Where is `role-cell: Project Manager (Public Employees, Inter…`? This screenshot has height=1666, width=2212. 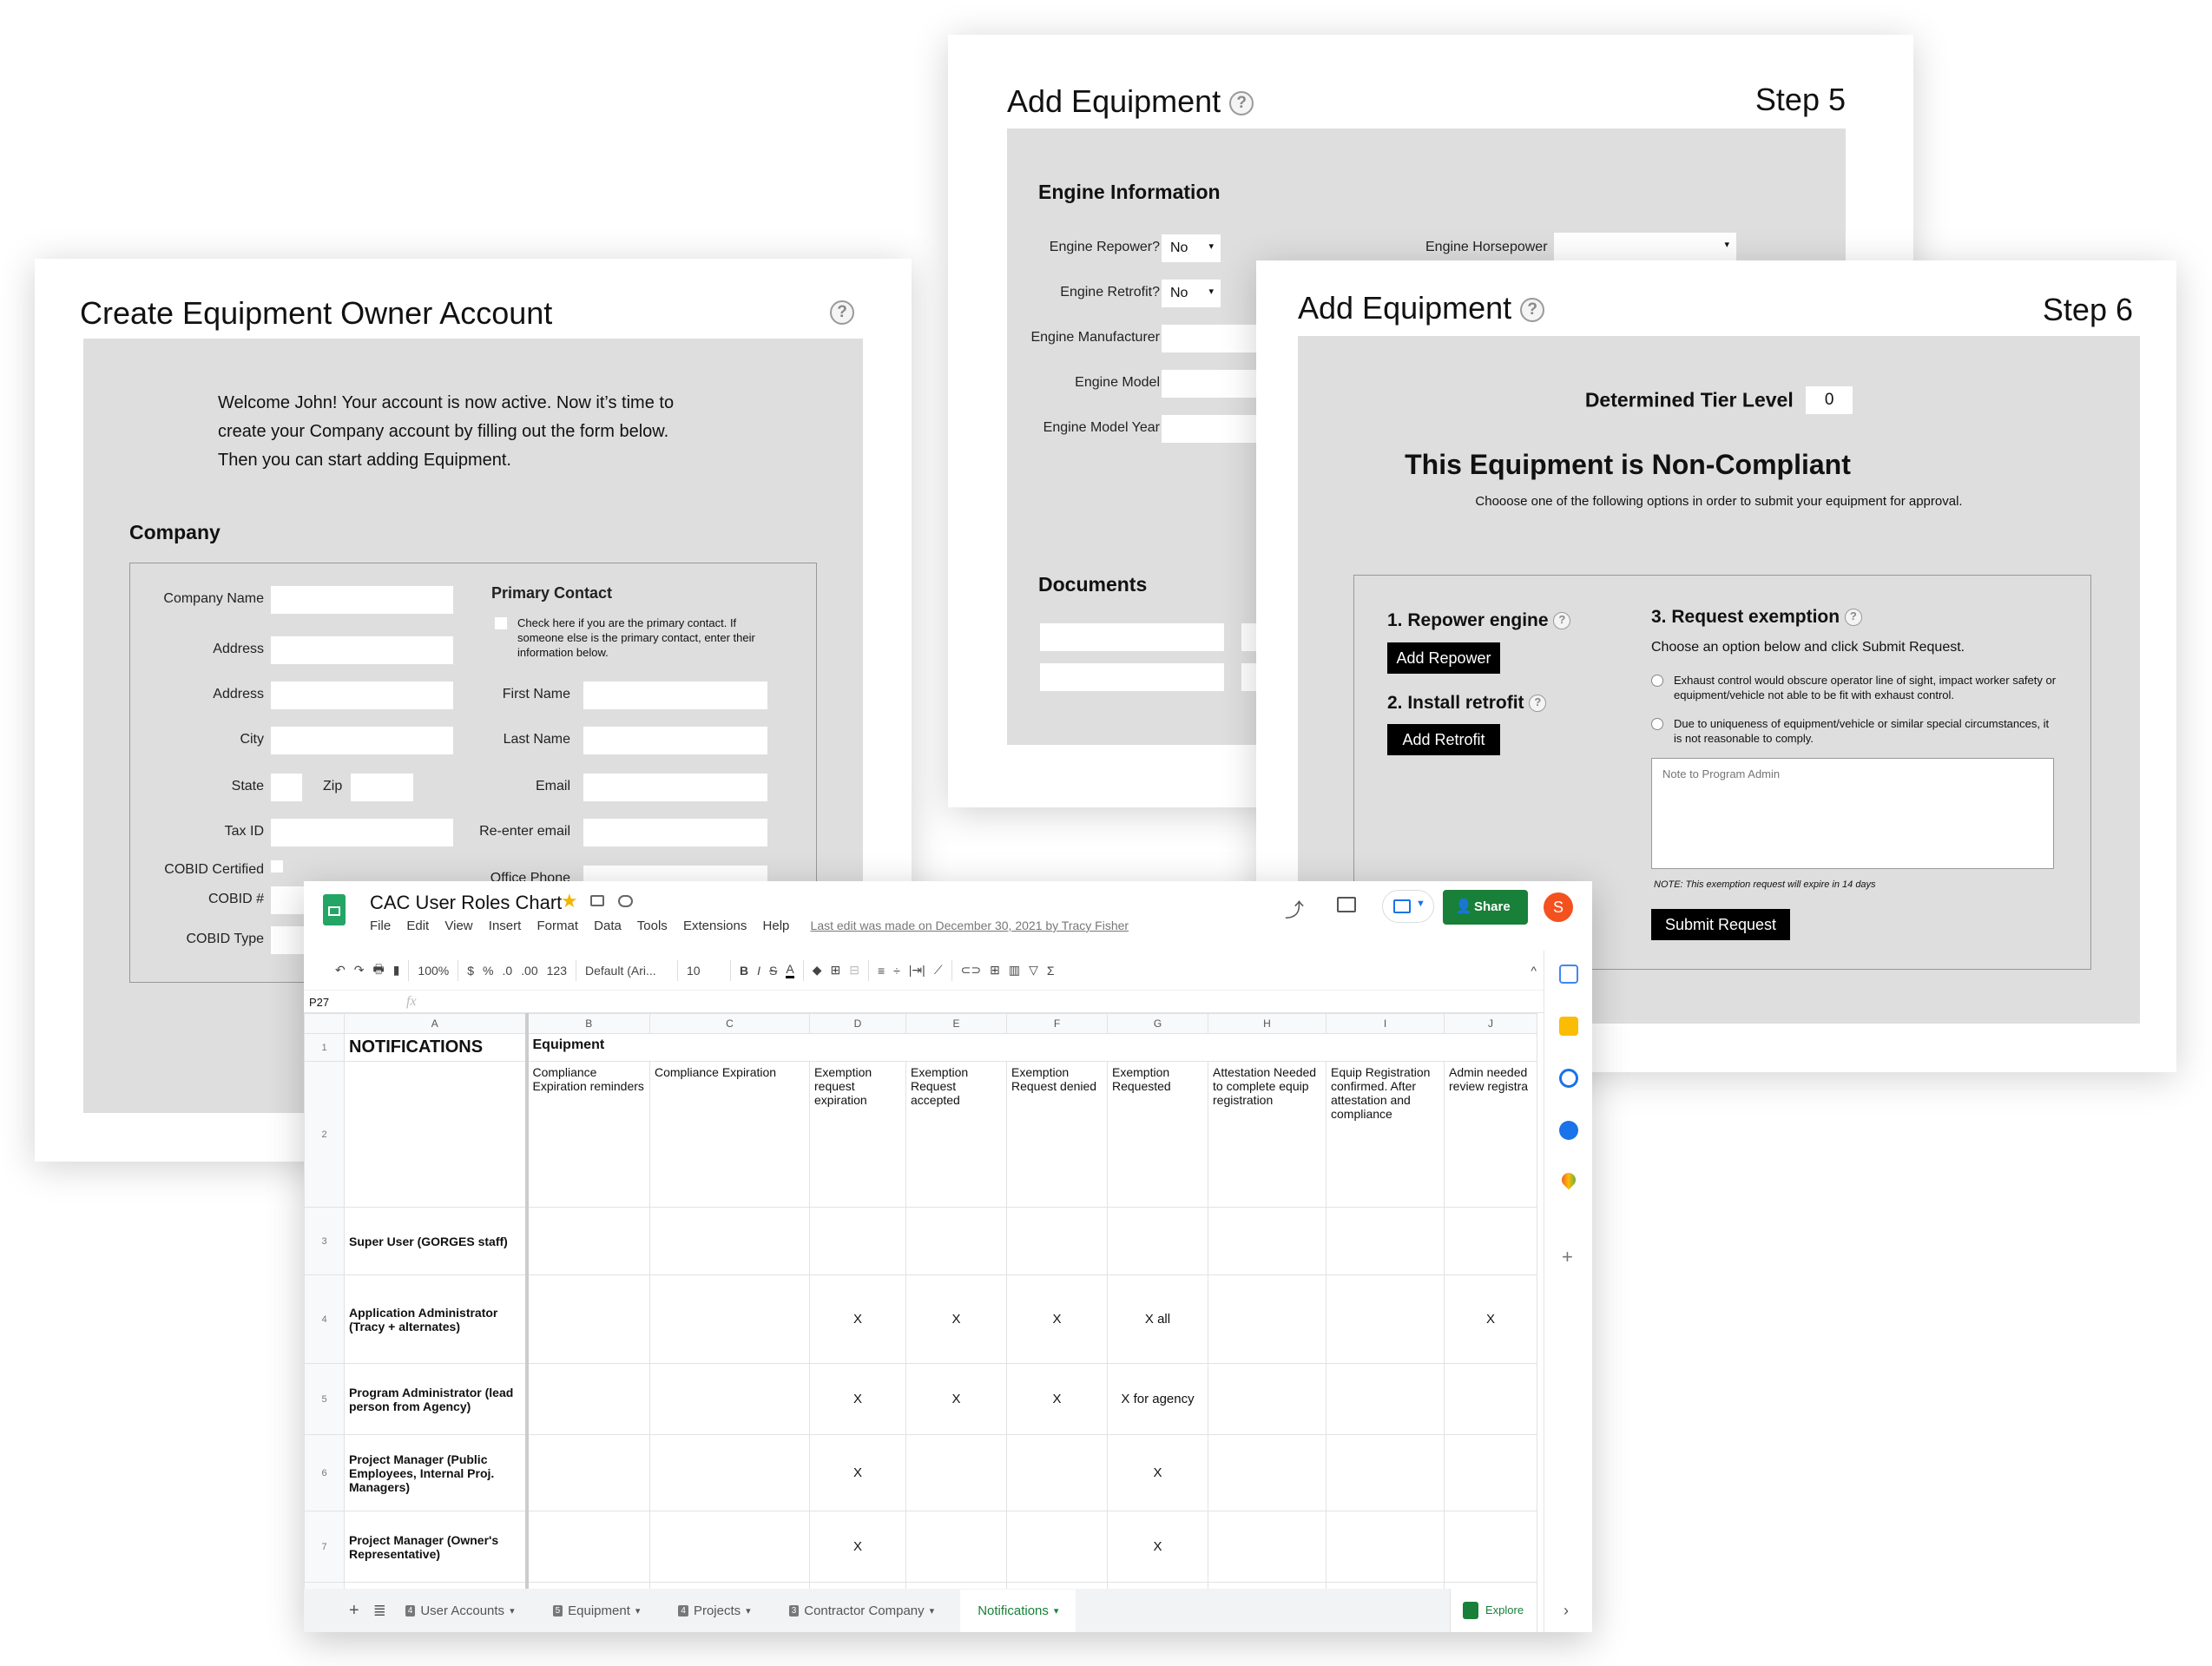 role-cell: Project Manager (Public Employees, Inter… is located at coordinates (436, 1472).